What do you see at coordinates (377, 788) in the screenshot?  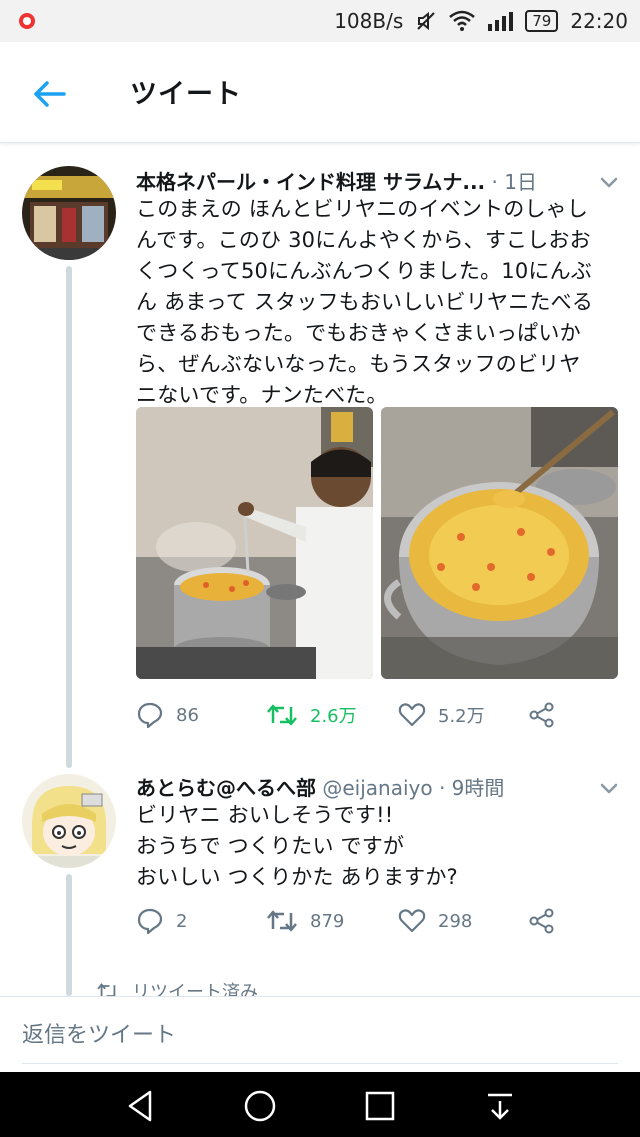 I see `author-handle: @eijanaiyo` at bounding box center [377, 788].